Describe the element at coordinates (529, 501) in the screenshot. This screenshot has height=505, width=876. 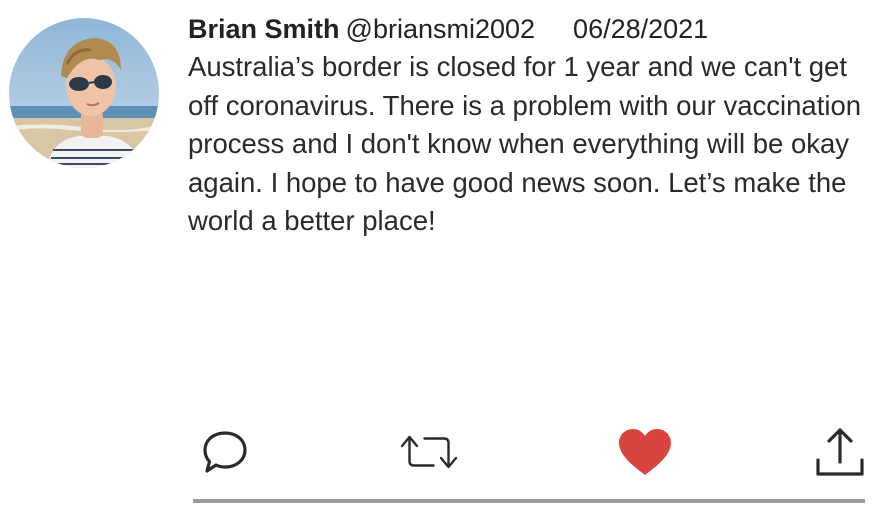
I see `divider` at that location.